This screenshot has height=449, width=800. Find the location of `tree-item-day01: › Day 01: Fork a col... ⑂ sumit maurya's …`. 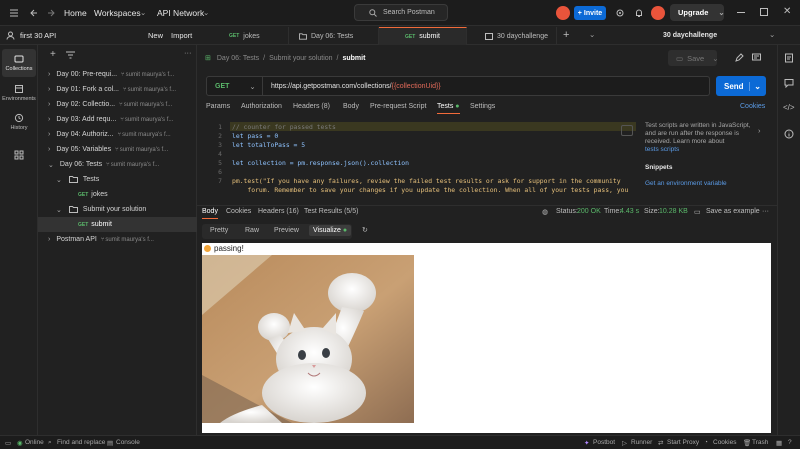

tree-item-day01: › Day 01: Fork a col... ⑂ sumit maurya's … is located at coordinates (117, 89).